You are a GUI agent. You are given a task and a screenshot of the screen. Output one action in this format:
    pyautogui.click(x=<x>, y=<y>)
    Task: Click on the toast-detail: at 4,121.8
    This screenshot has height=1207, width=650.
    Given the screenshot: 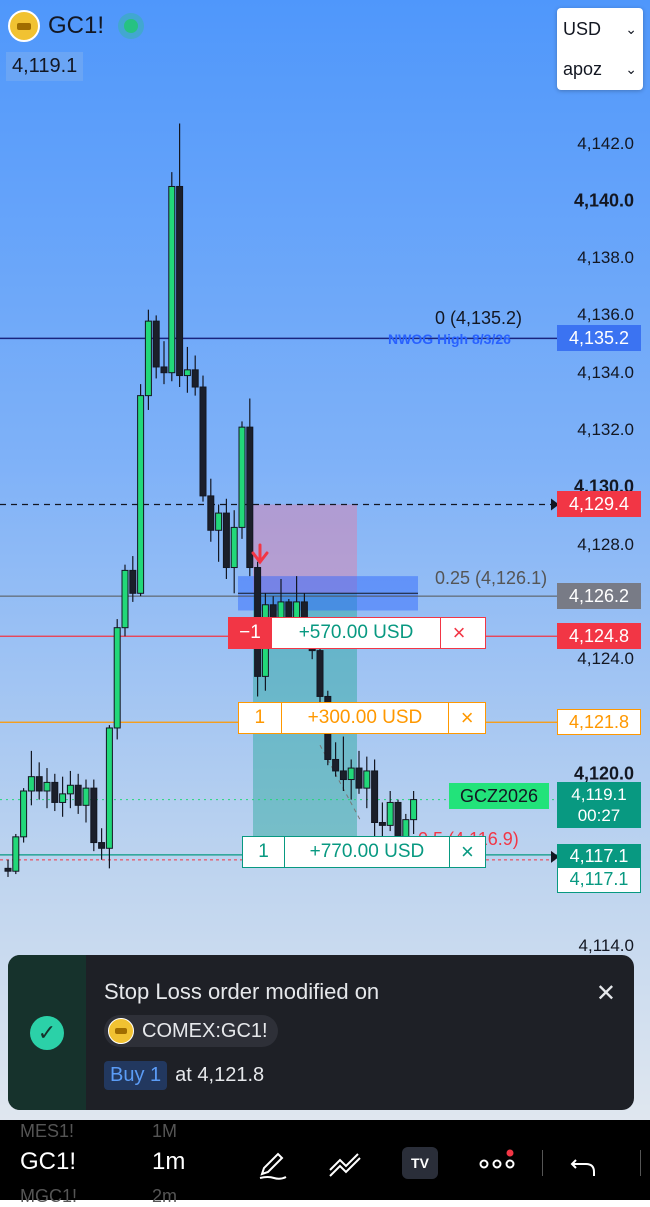 What is the action you would take?
    pyautogui.click(x=220, y=1075)
    